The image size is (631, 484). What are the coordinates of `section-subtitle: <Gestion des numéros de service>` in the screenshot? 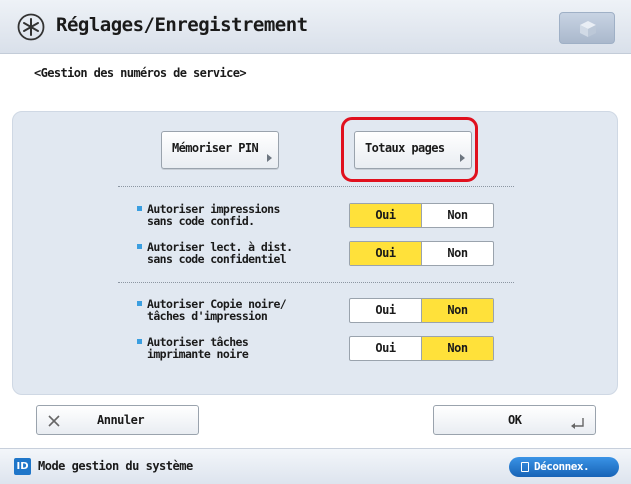 It's located at (140, 73).